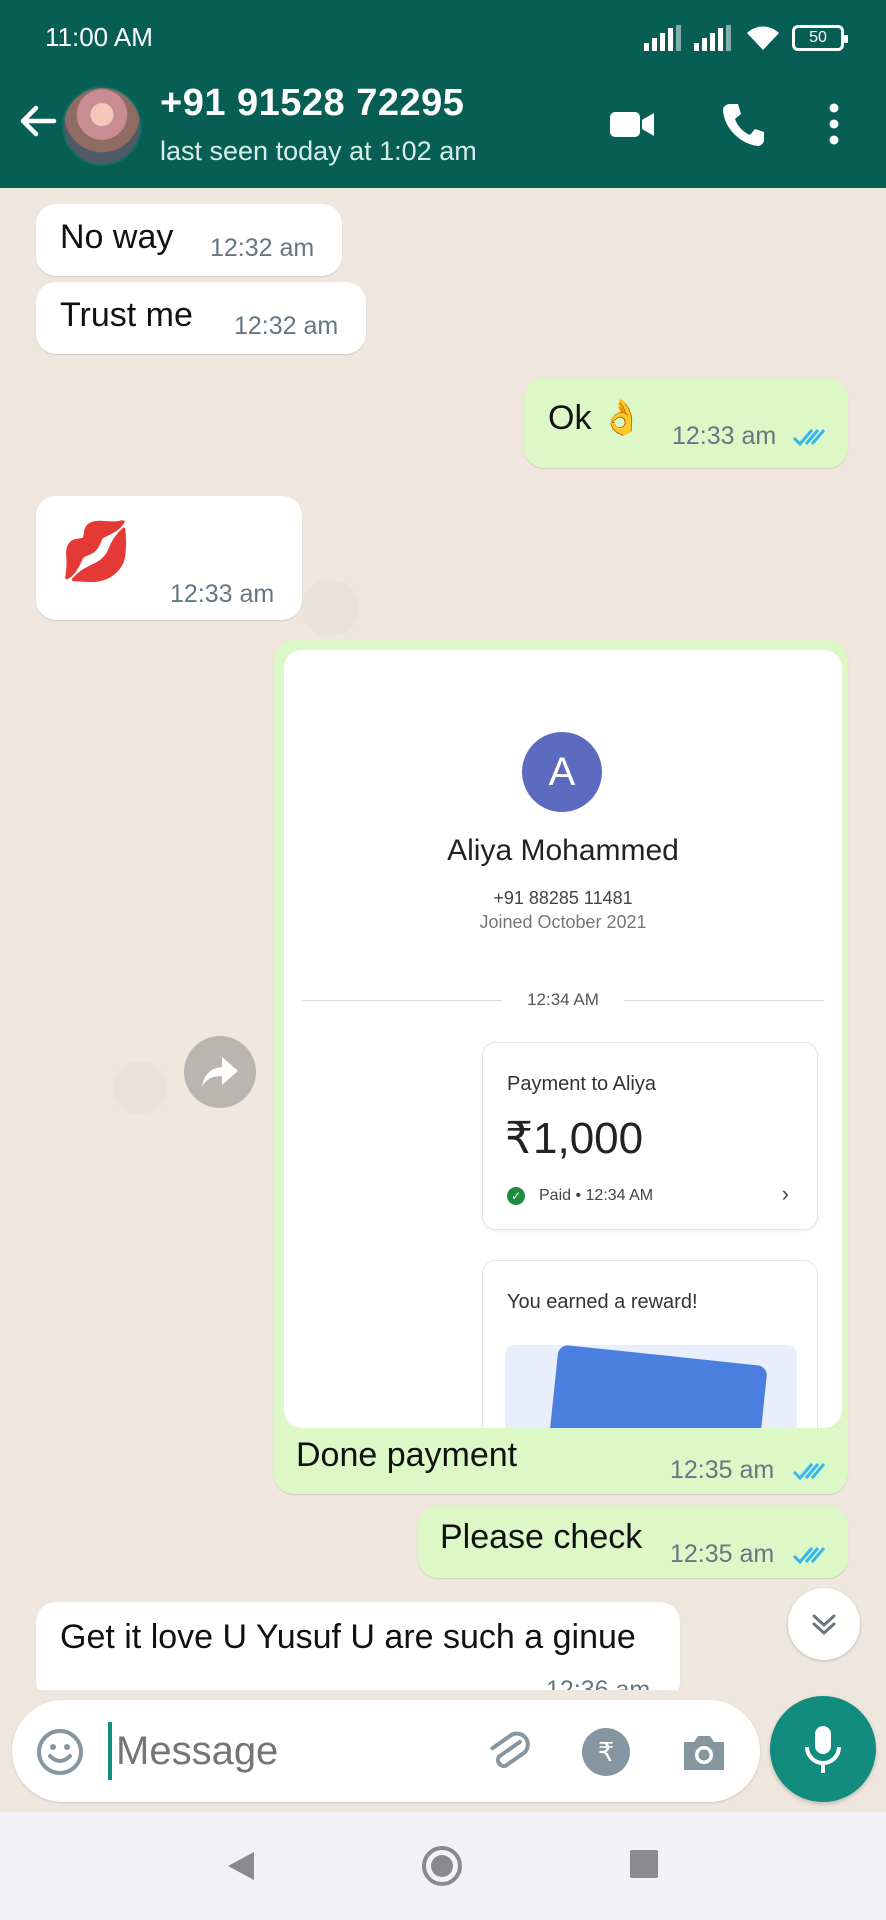  What do you see at coordinates (632, 124) in the screenshot?
I see `video-call-icon` at bounding box center [632, 124].